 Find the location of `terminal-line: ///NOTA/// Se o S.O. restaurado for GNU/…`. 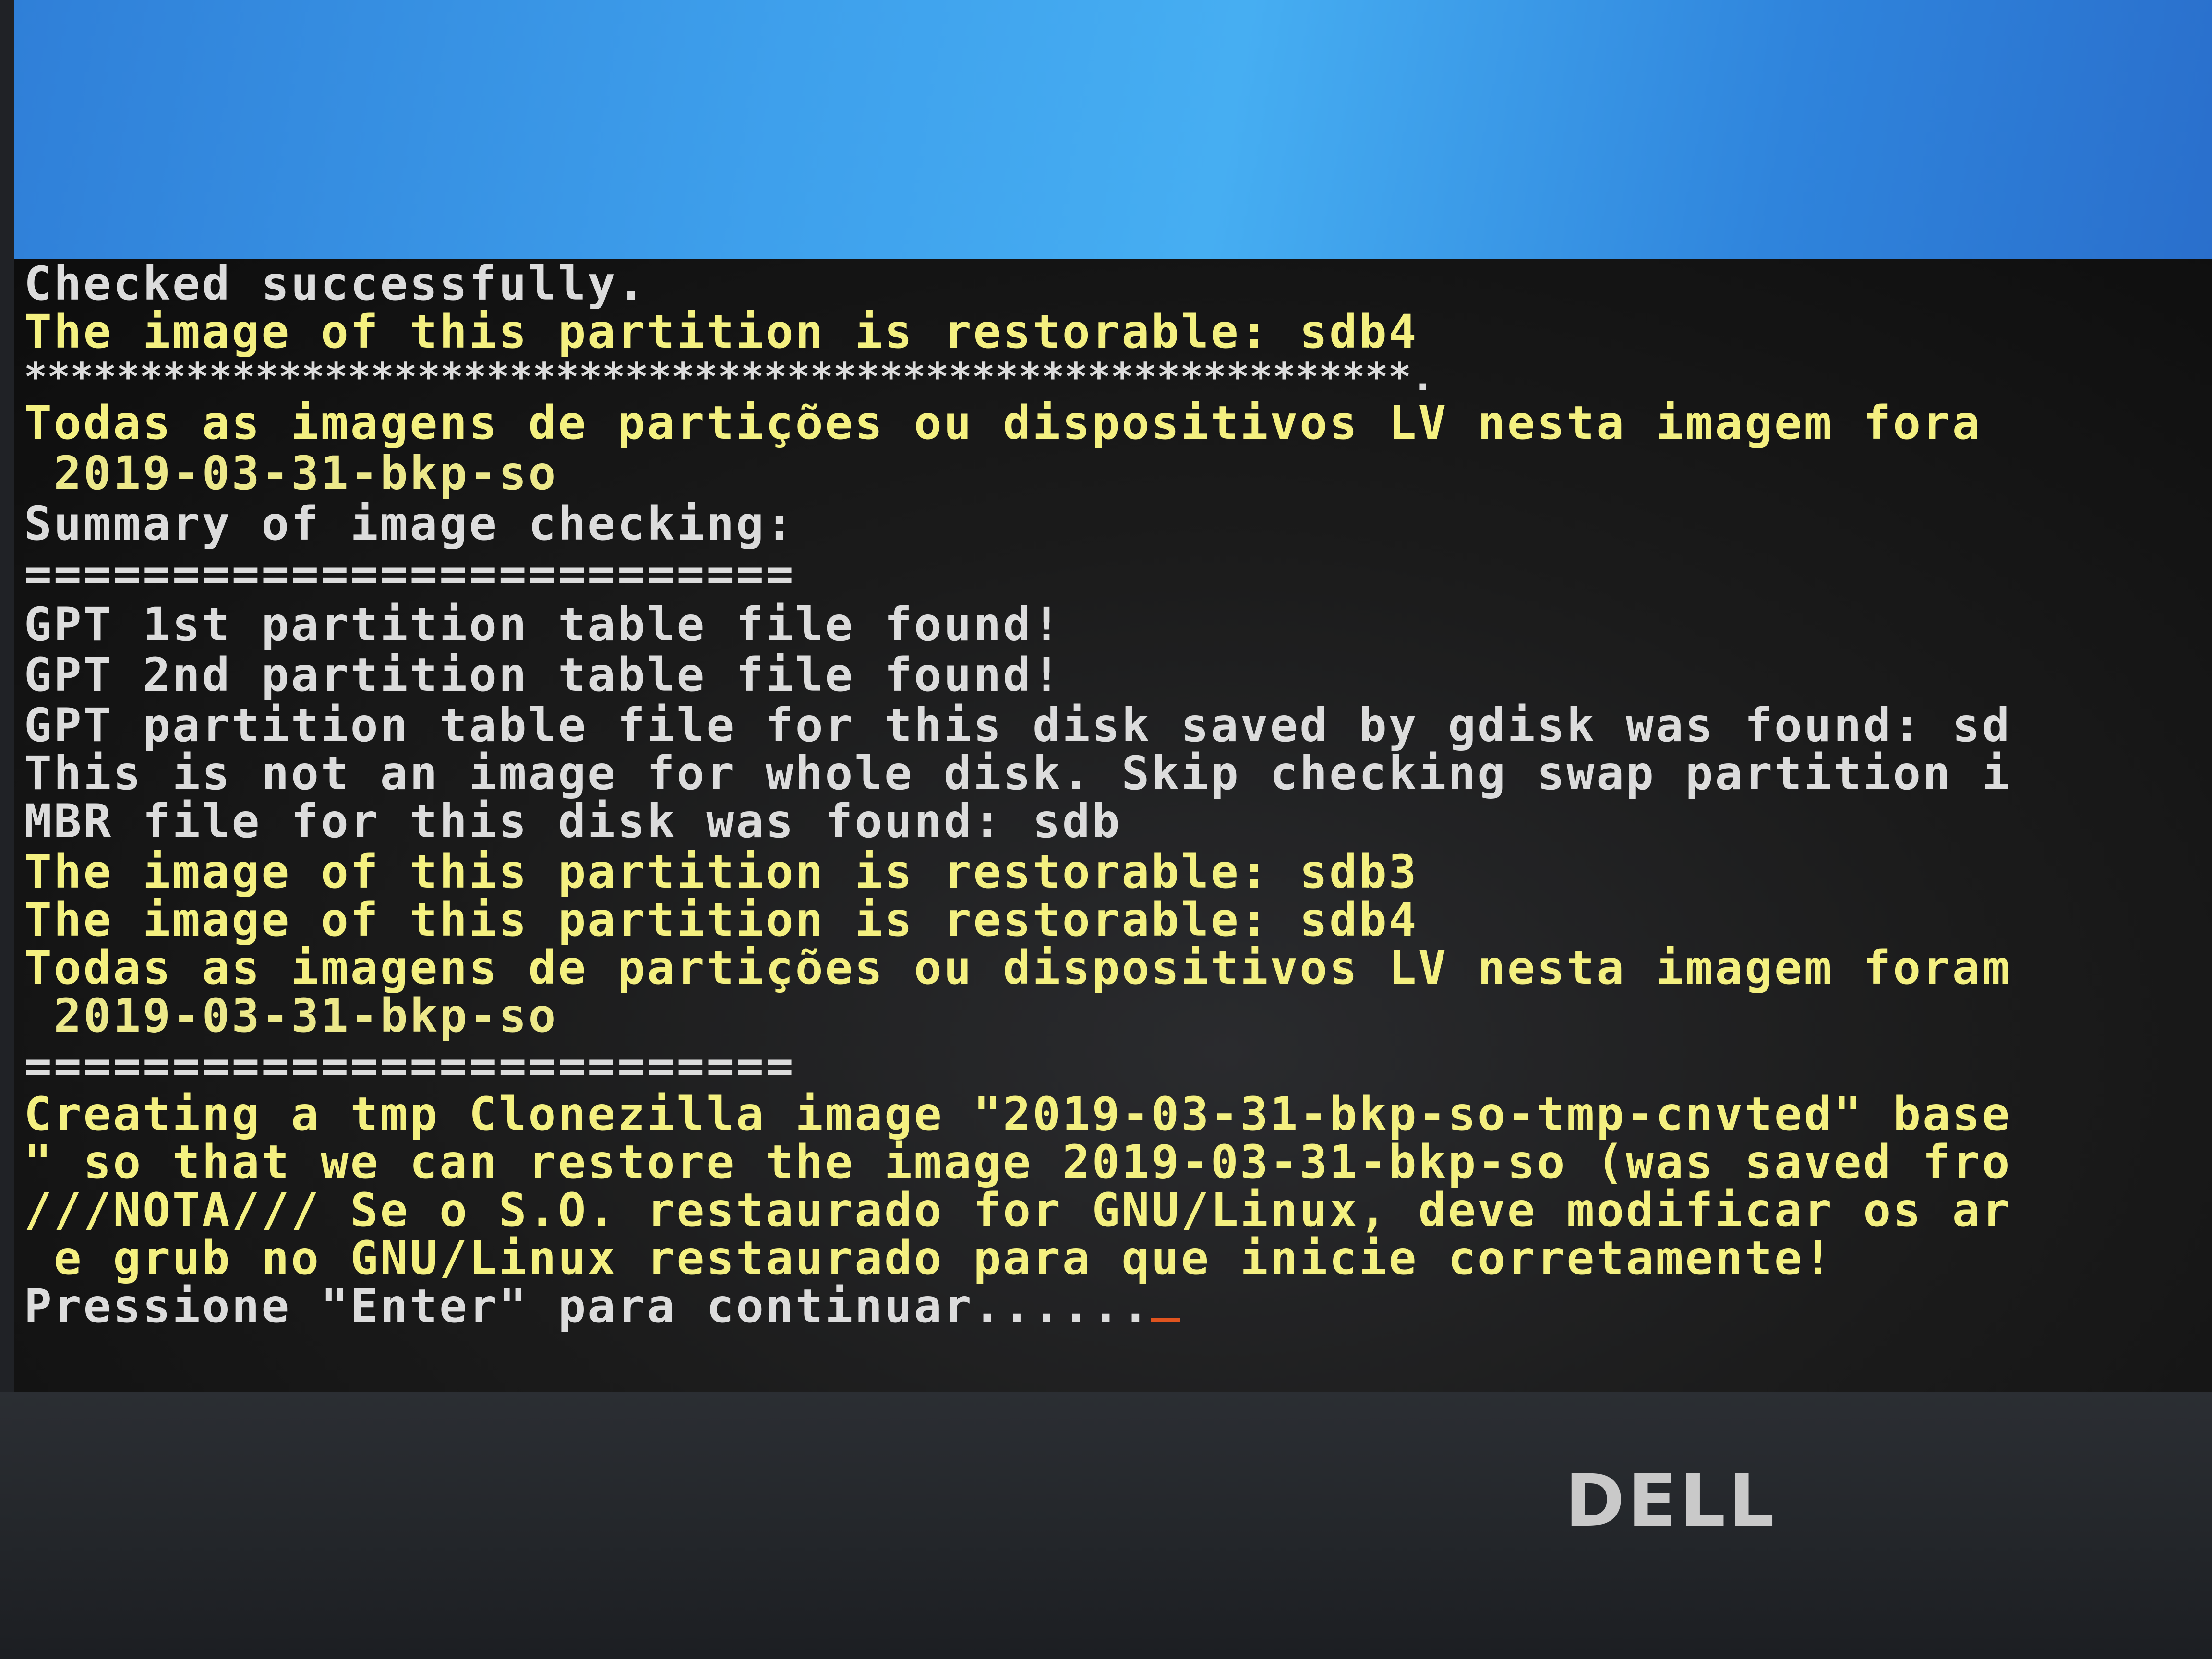

terminal-line: ///NOTA/// Se o S.O. restaurado for GNU/… is located at coordinates (1018, 1210).